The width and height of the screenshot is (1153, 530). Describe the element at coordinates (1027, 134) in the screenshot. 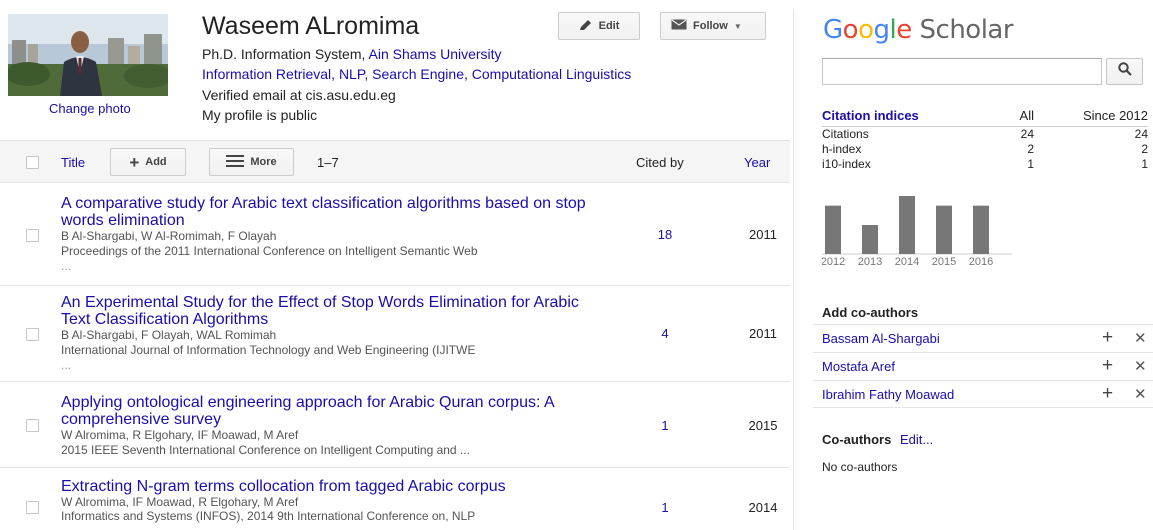

I see `row-all: 24` at that location.